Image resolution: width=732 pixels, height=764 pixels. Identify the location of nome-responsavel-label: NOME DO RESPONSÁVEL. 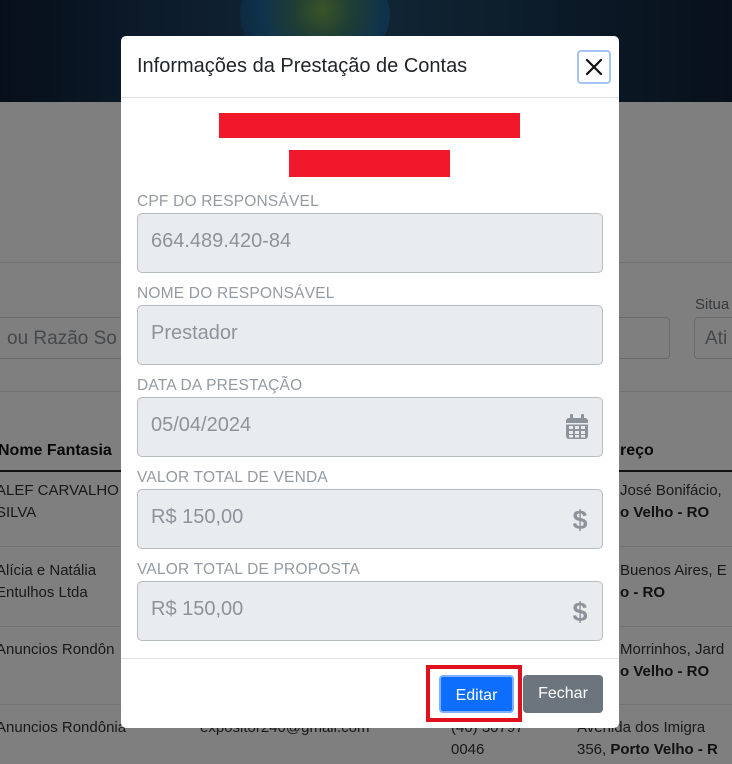
(236, 293).